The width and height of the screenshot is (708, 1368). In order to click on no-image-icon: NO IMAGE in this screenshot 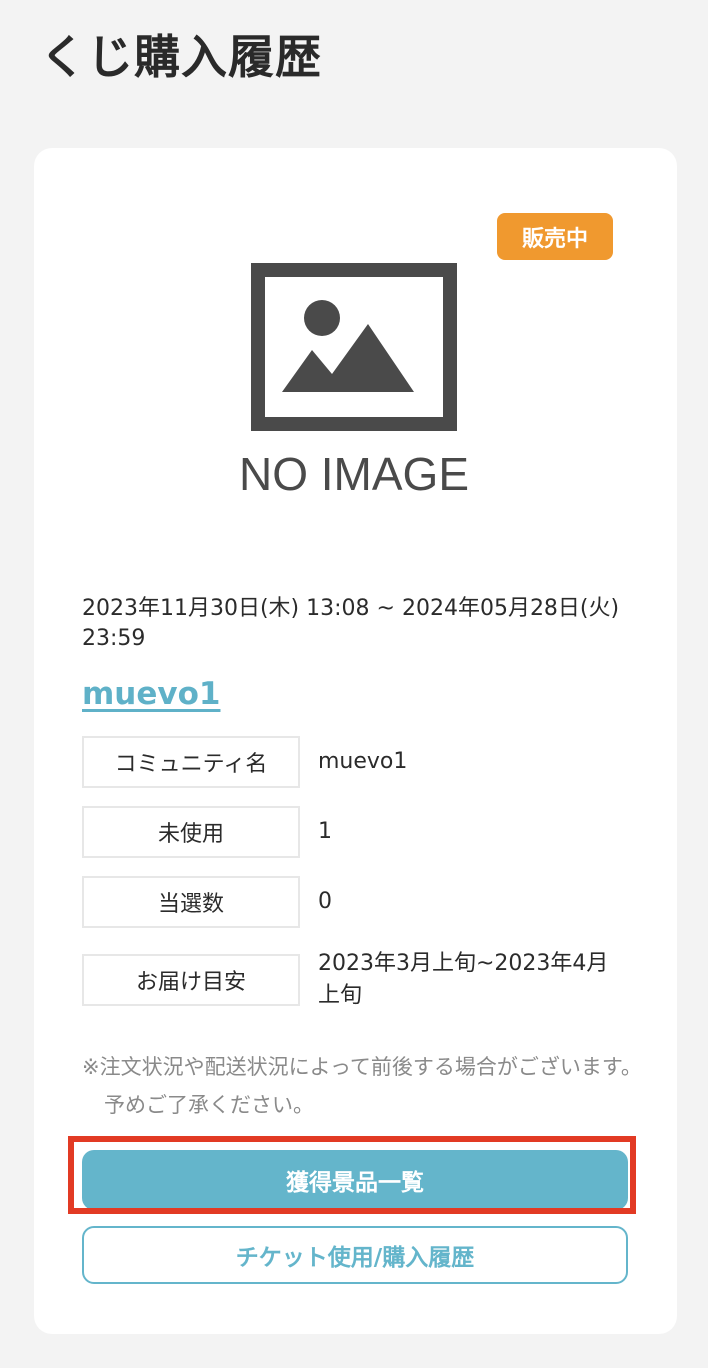, I will do `click(354, 381)`.